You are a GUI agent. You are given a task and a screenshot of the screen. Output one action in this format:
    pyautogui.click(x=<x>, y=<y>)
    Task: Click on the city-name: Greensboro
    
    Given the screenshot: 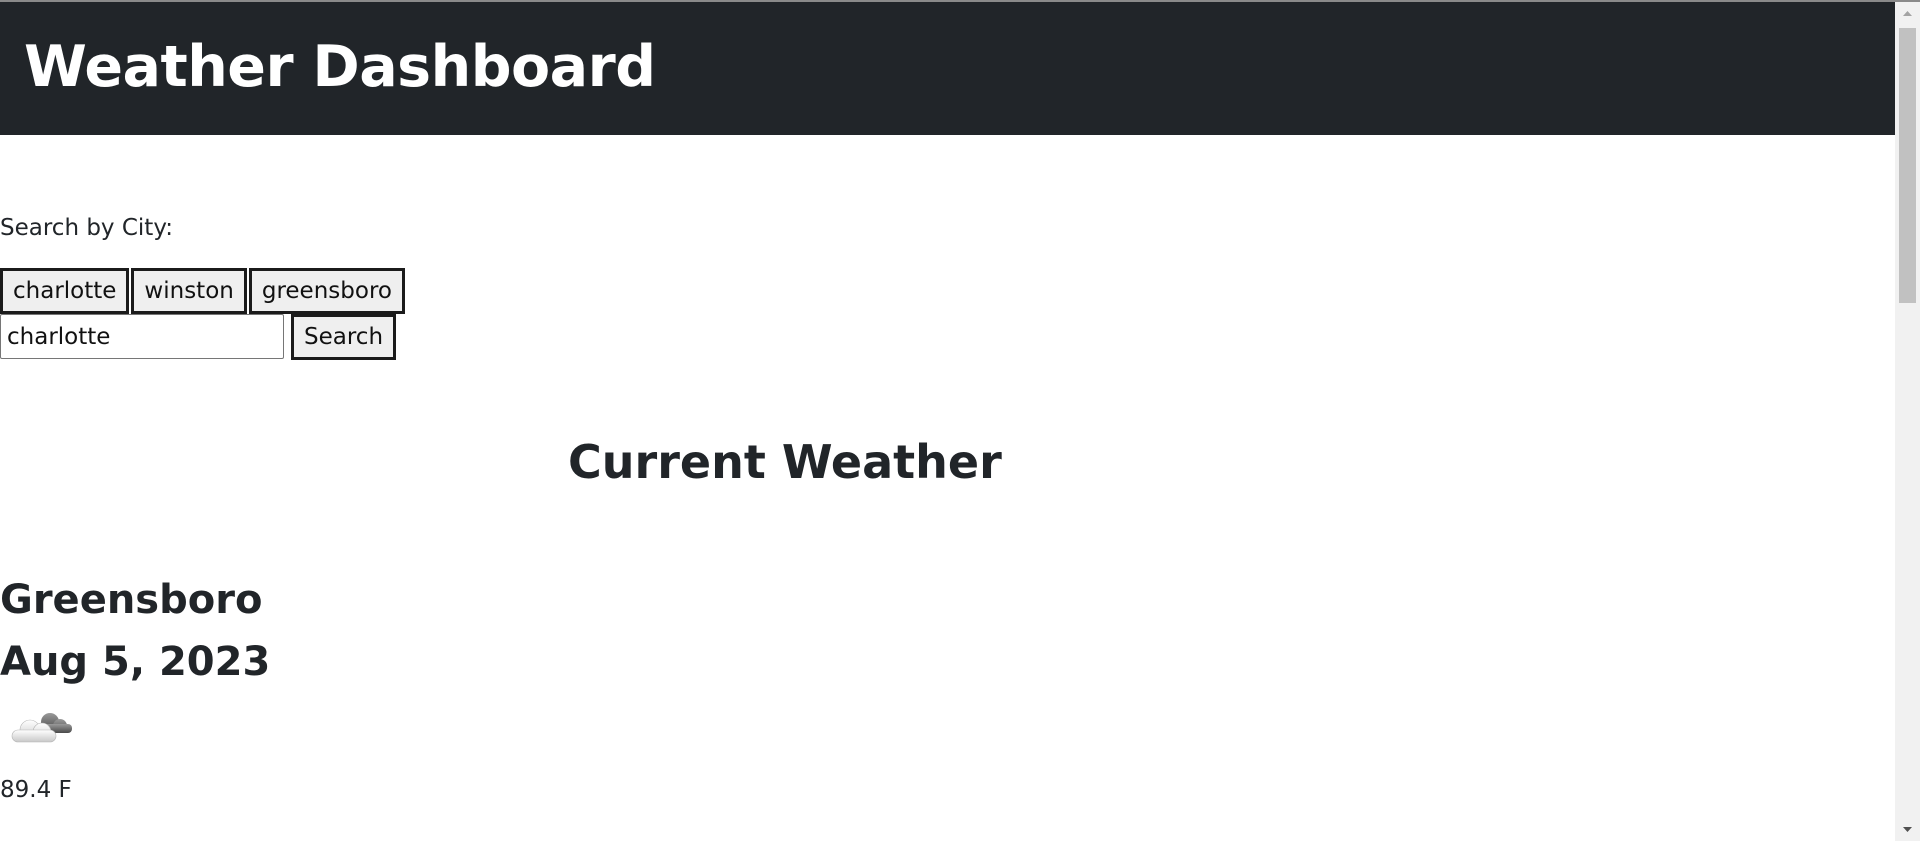 What is the action you would take?
    pyautogui.click(x=131, y=600)
    